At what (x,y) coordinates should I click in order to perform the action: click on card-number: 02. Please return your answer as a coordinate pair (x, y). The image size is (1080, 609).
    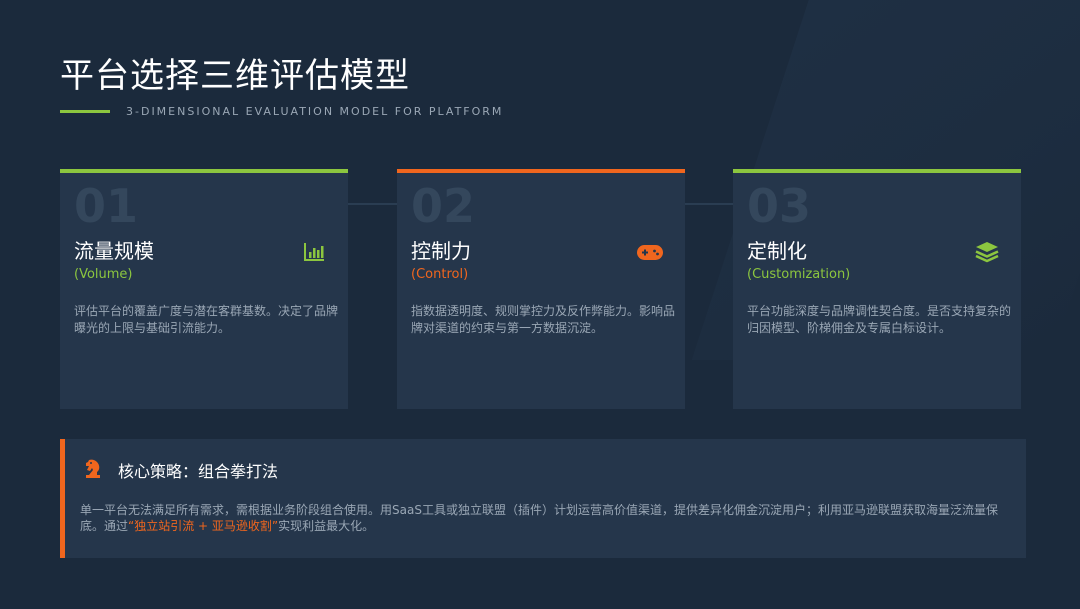
    Looking at the image, I should click on (443, 206).